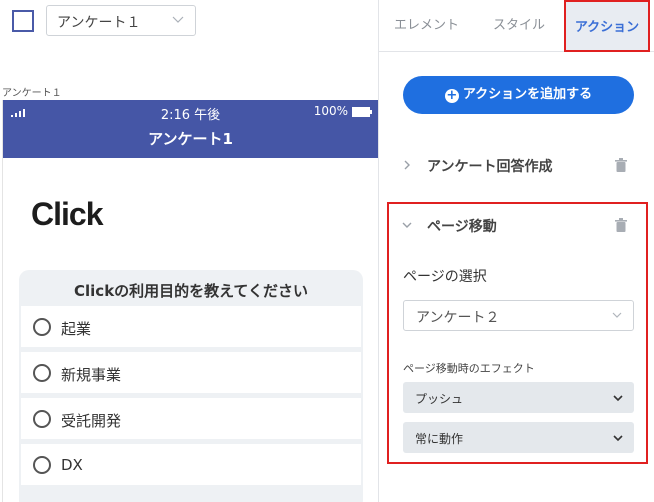 The height and width of the screenshot is (502, 654). What do you see at coordinates (72, 465) in the screenshot?
I see `option-label: DX` at bounding box center [72, 465].